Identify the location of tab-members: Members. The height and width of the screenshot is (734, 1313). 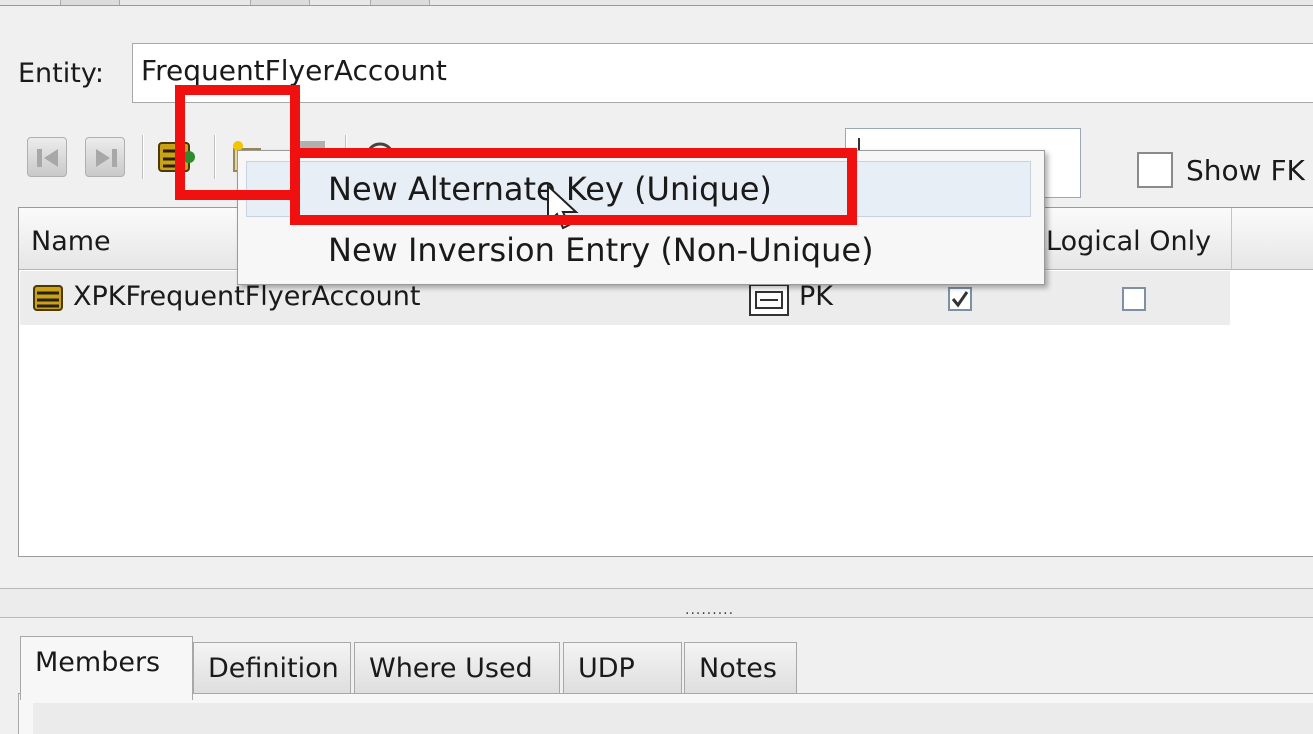
(106, 668).